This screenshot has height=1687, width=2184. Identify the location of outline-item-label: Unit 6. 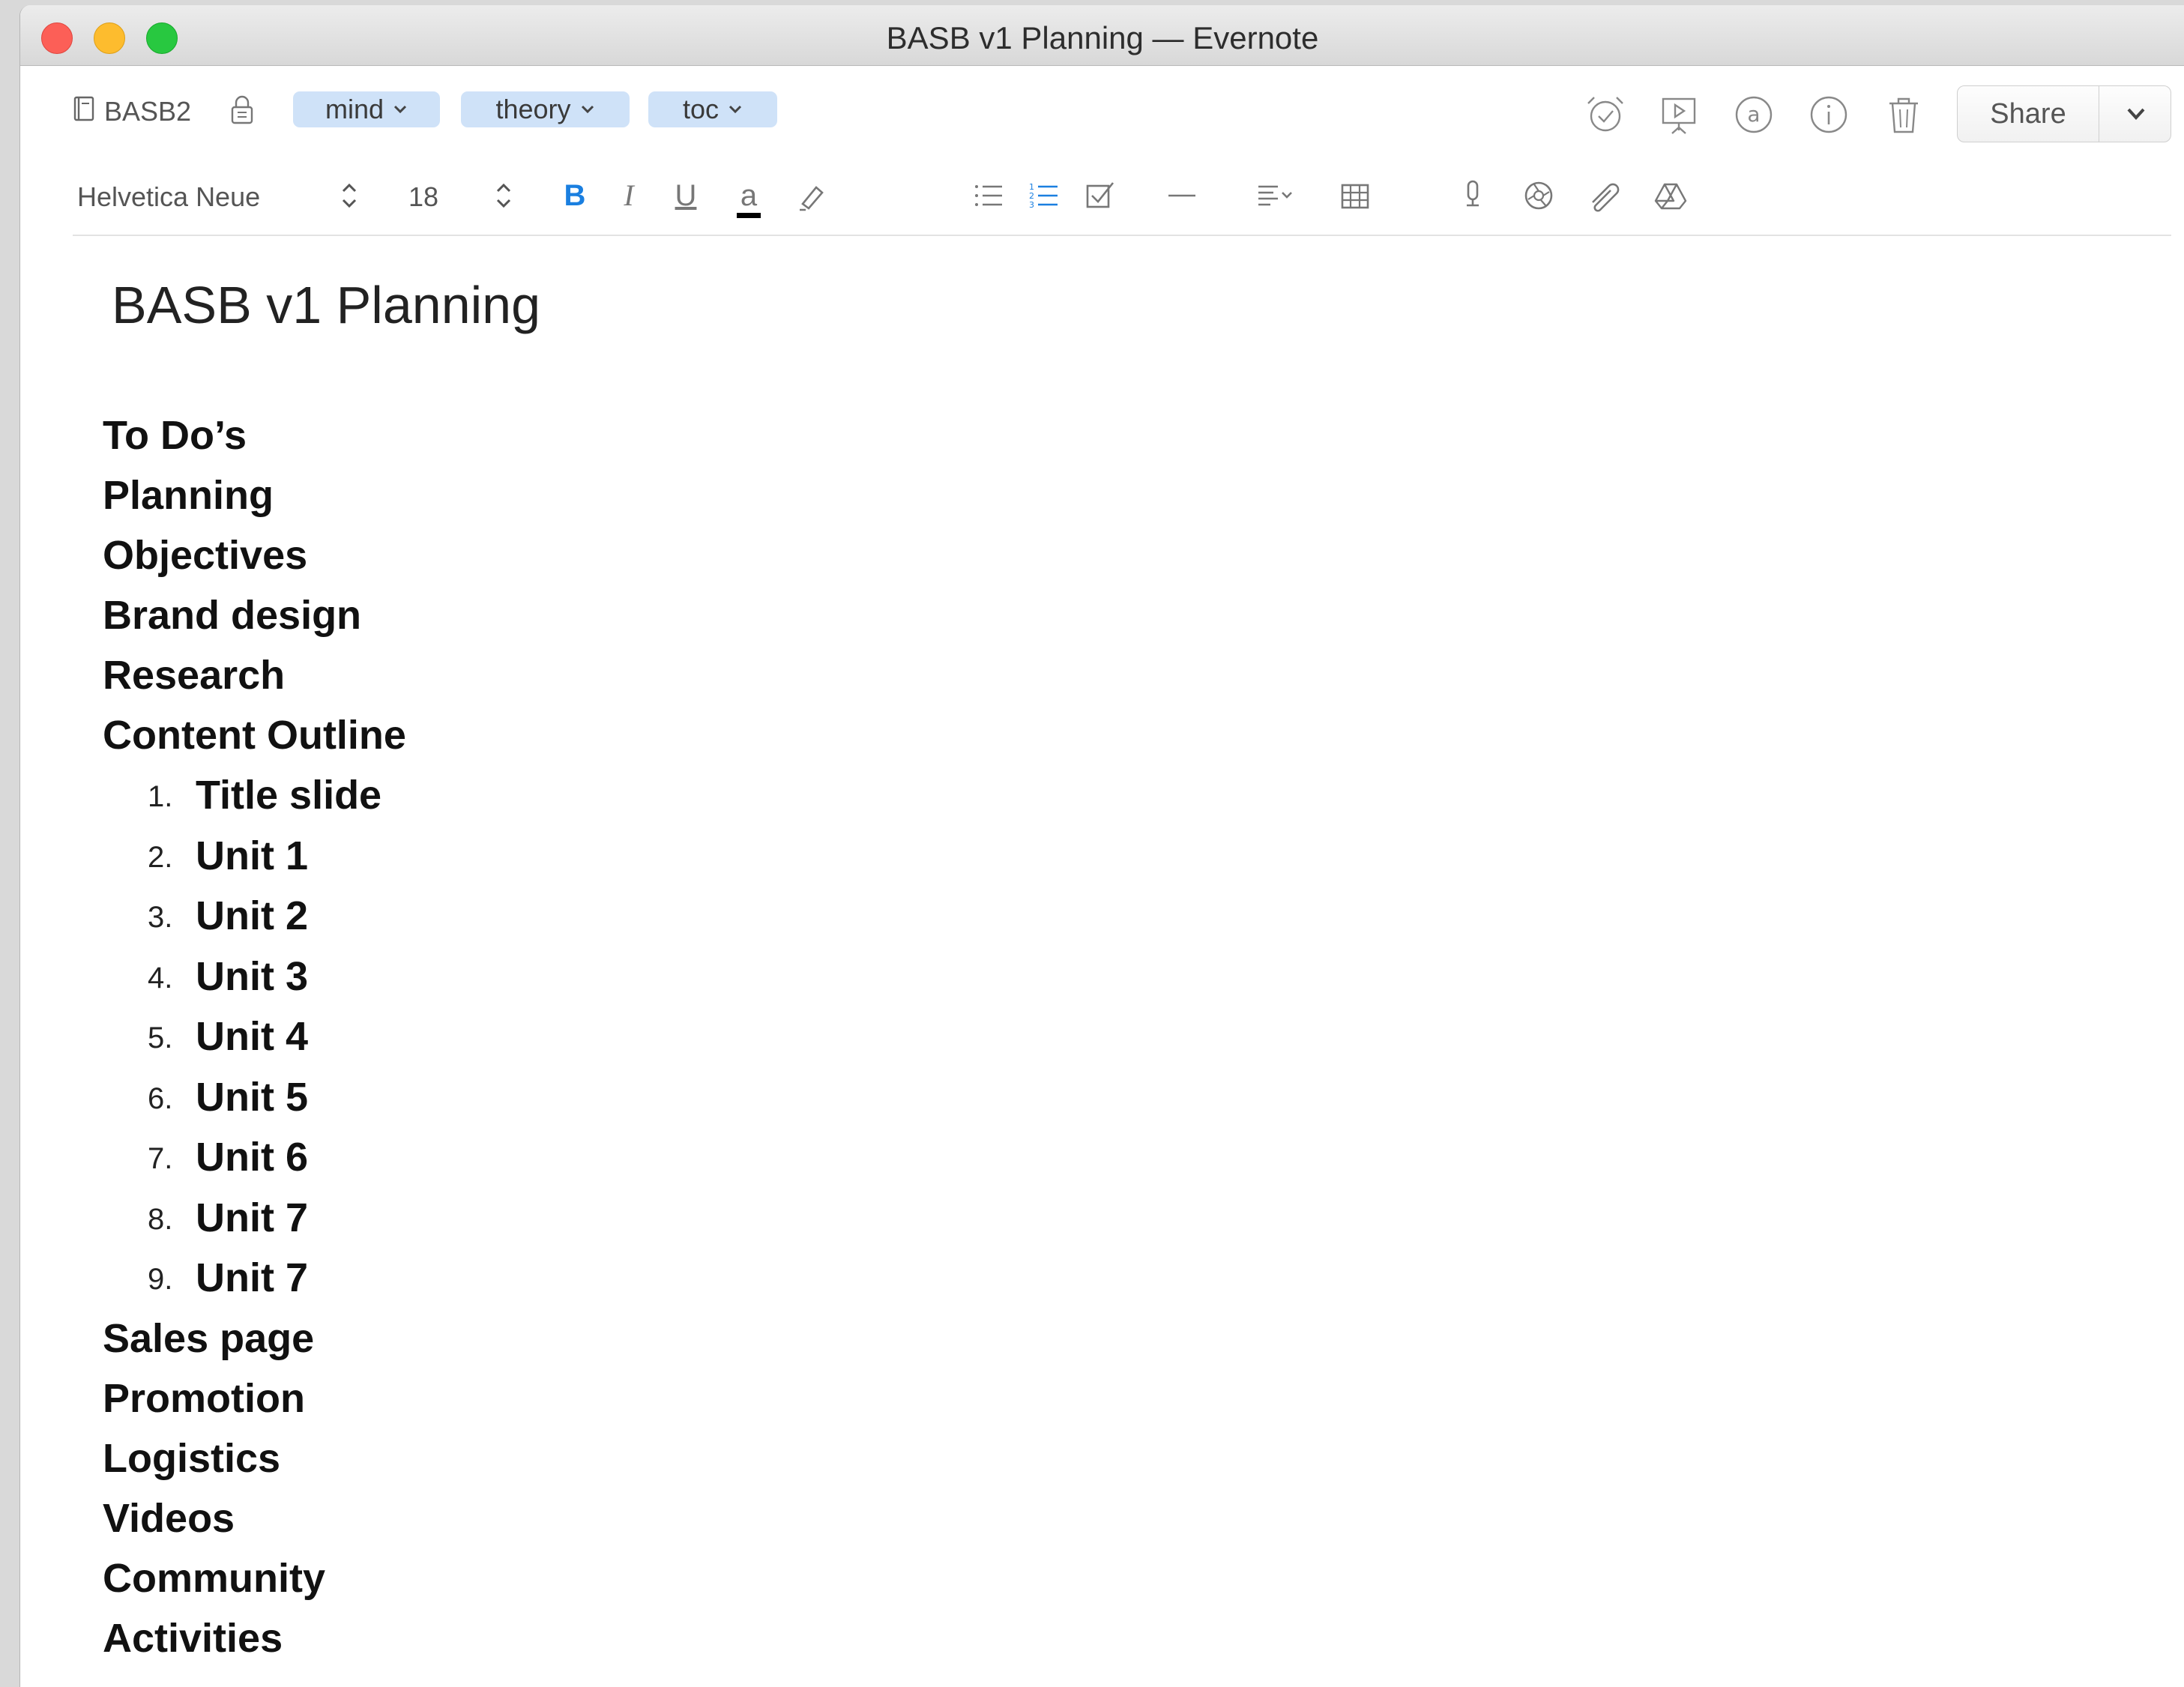
(253, 1157).